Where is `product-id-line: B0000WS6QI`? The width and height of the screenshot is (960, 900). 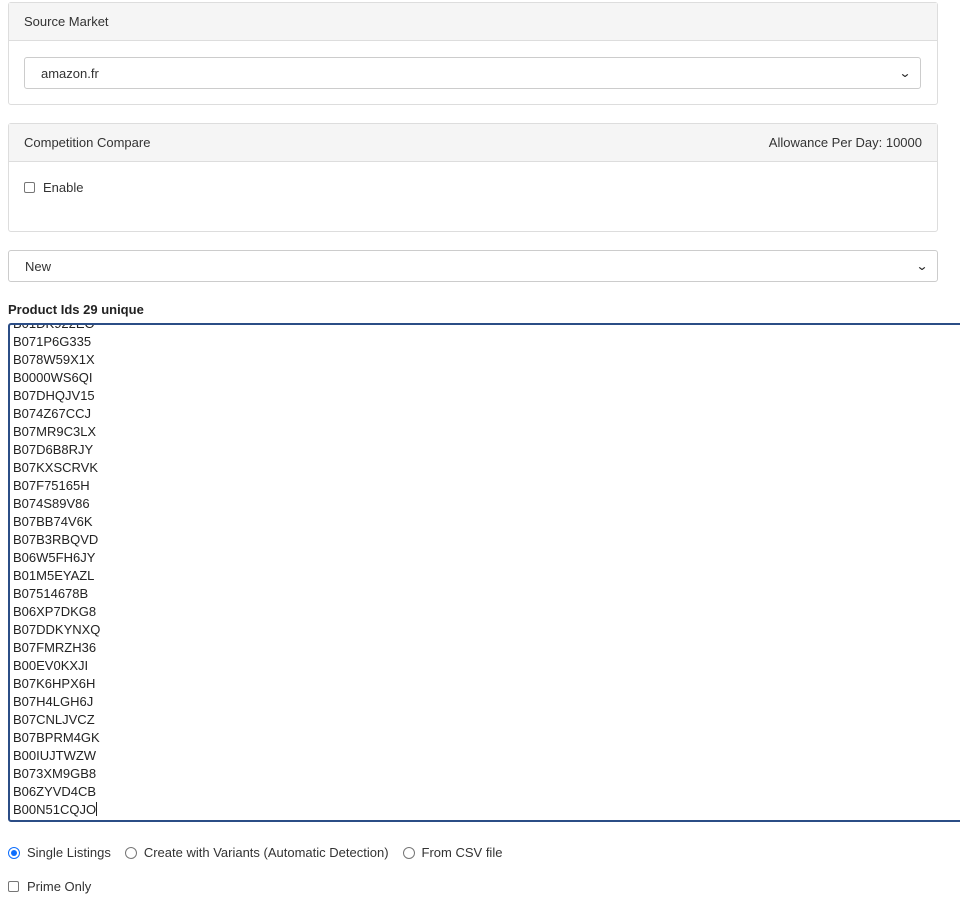
product-id-line: B0000WS6QI is located at coordinates (53, 377).